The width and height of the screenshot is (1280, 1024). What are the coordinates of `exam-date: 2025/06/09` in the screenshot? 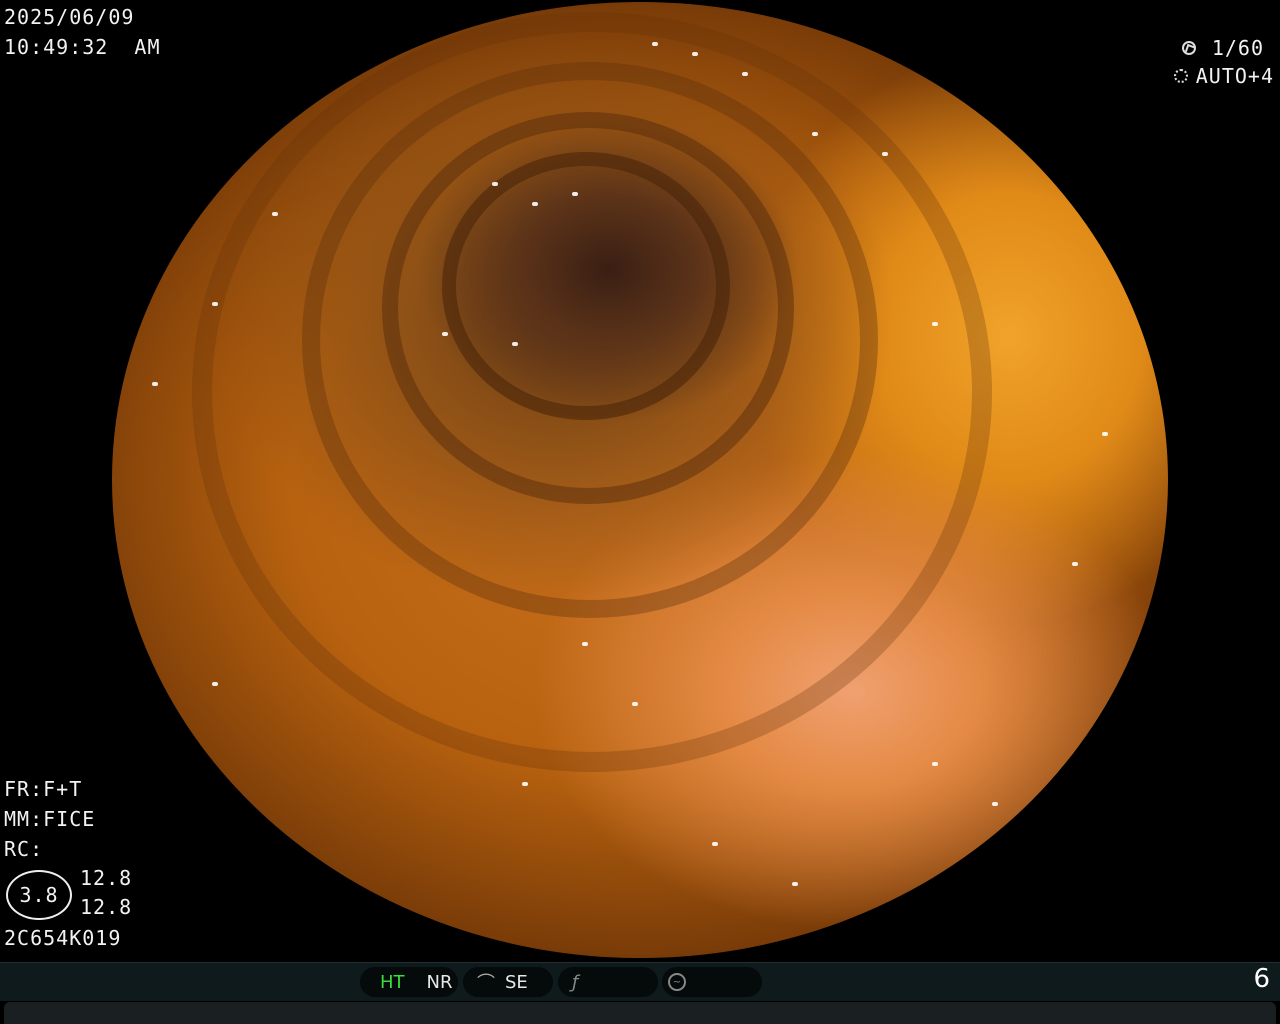 It's located at (69, 17).